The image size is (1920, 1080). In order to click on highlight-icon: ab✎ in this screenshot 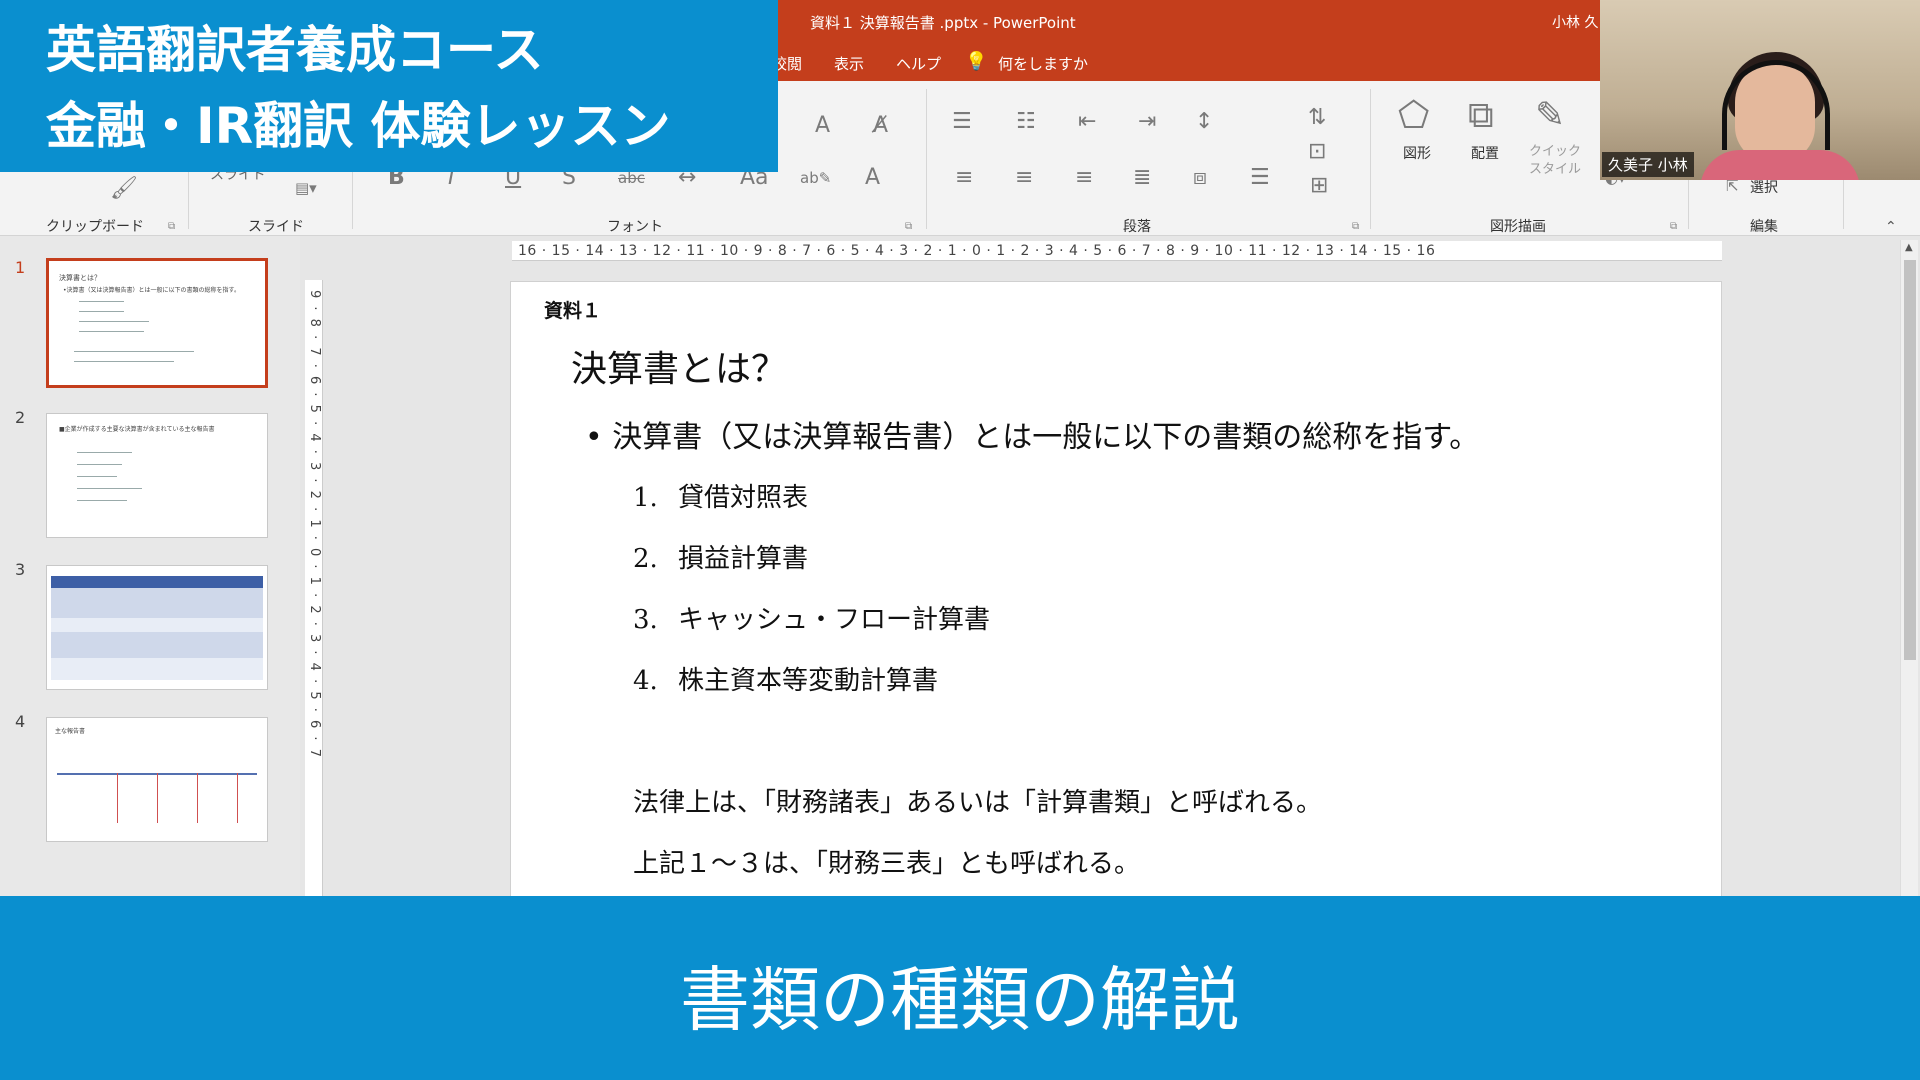, I will do `click(815, 178)`.